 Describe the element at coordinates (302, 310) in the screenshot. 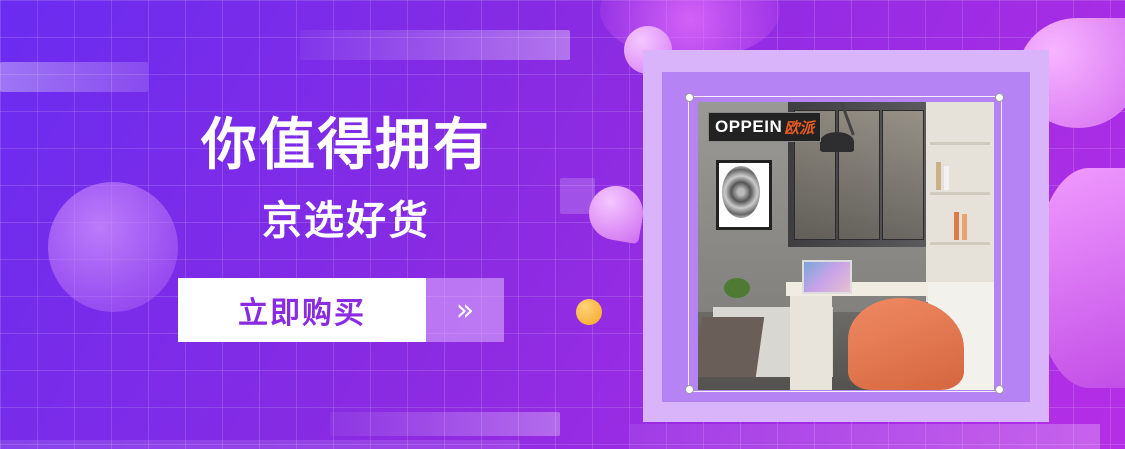

I see `buy-now-label: 立即购买` at that location.